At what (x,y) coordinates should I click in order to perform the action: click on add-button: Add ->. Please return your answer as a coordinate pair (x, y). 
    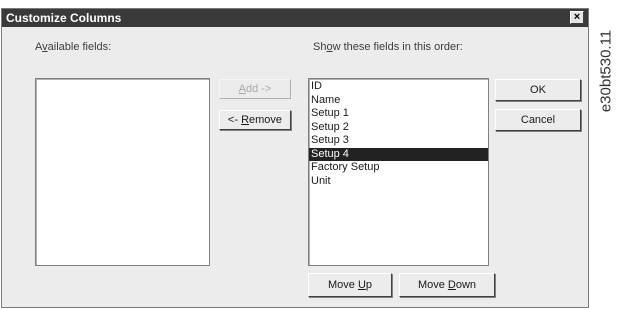
    Looking at the image, I should click on (255, 89).